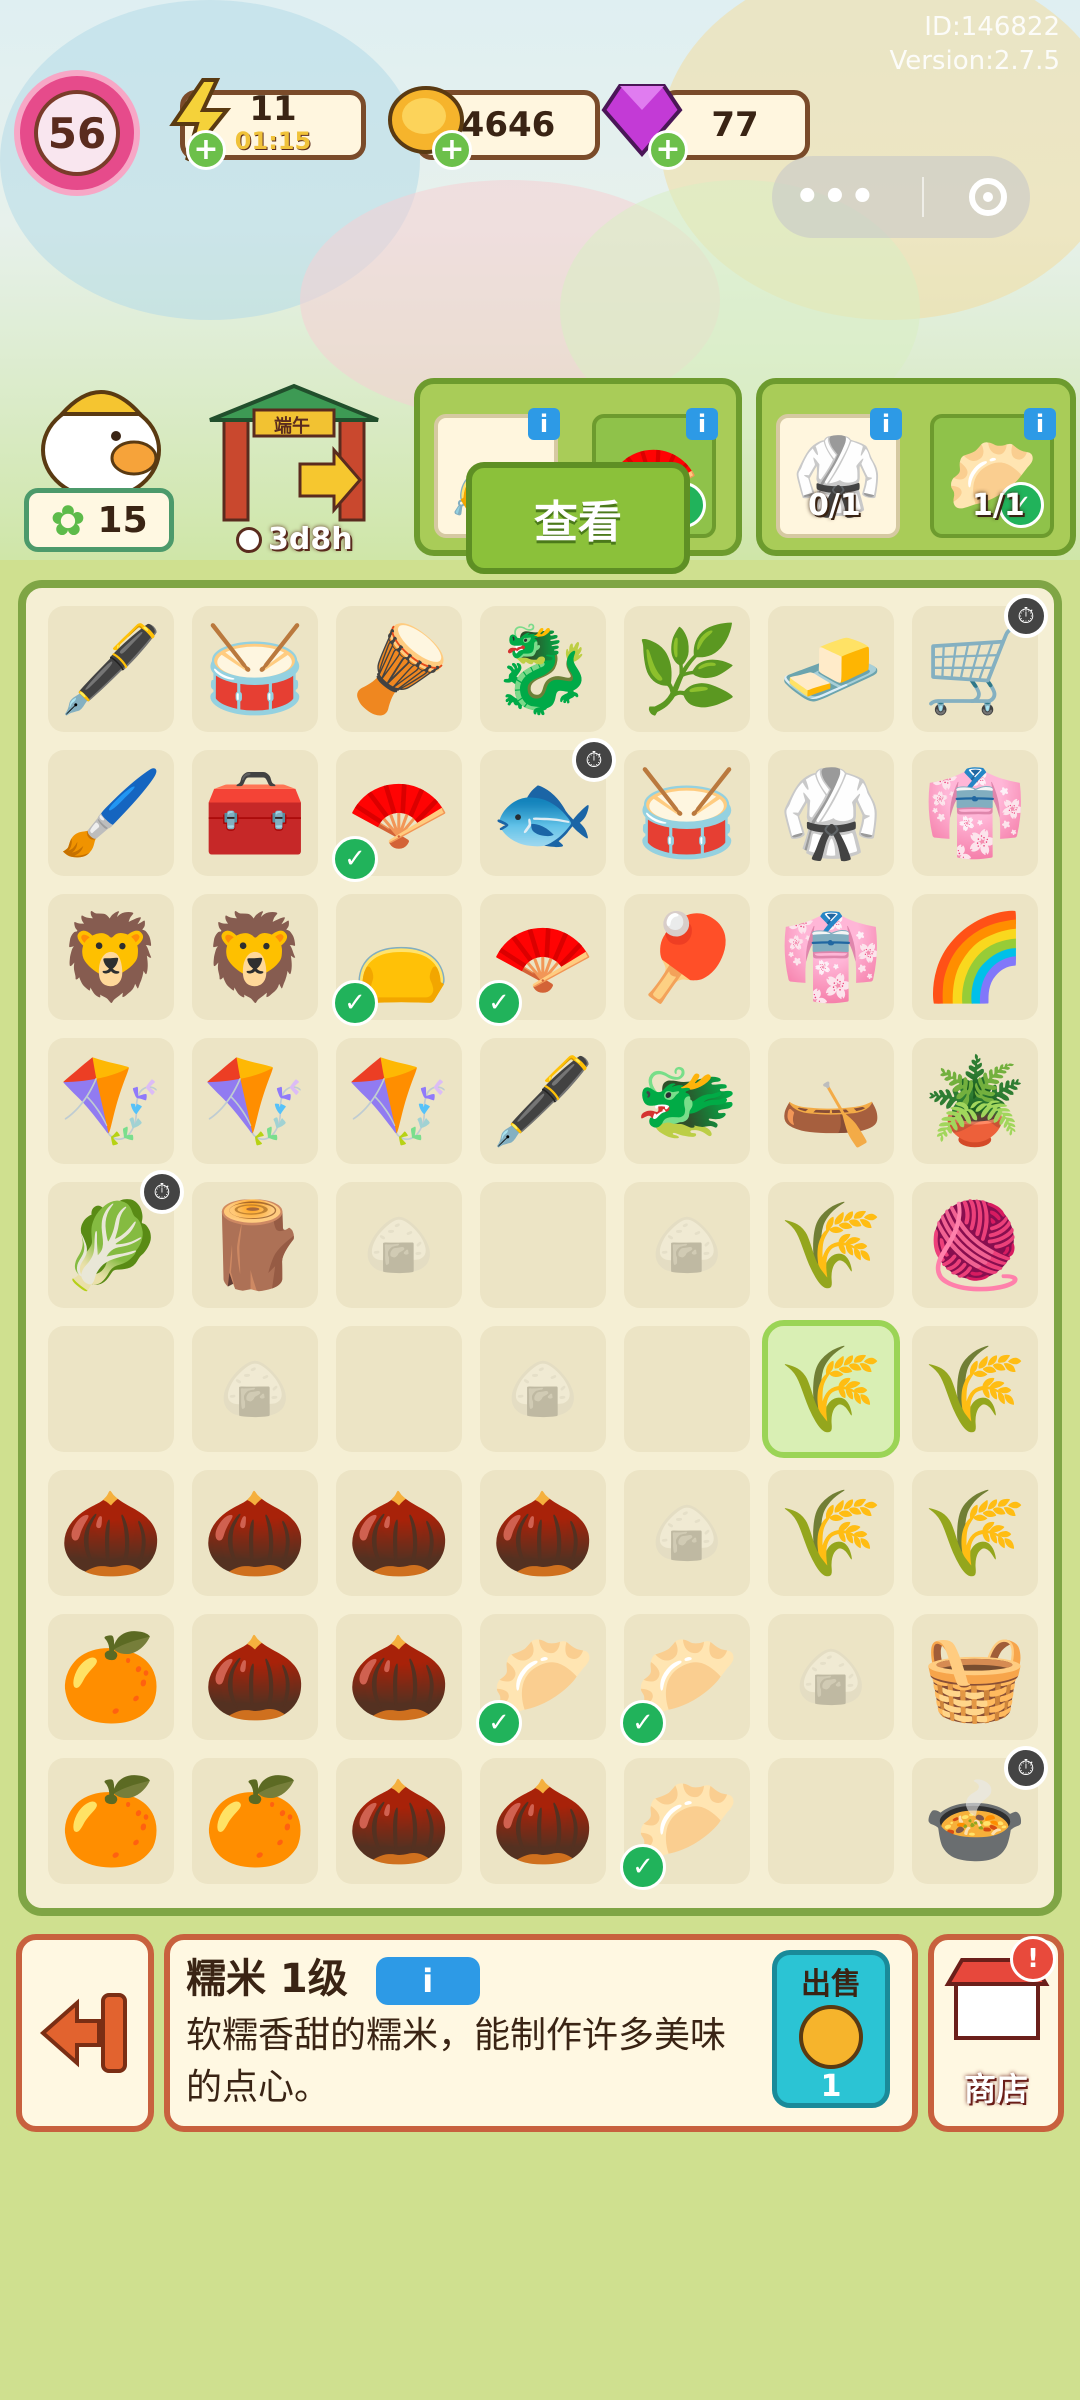  What do you see at coordinates (206, 150) in the screenshot?
I see `add-energy-button: +` at bounding box center [206, 150].